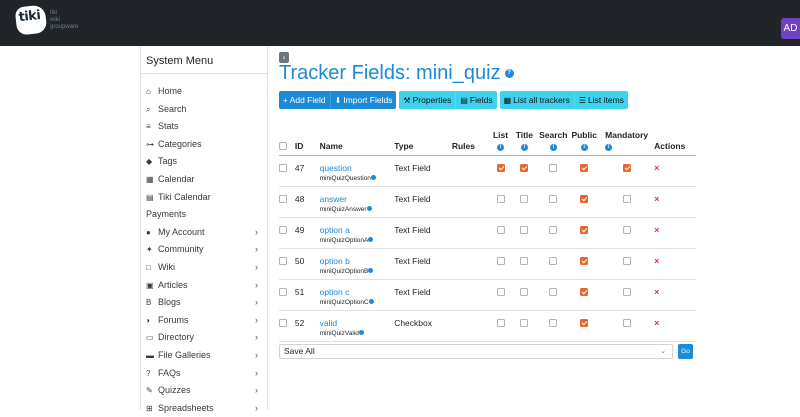  I want to click on sidebar-item: ▣ Articles ›, so click(206, 286).